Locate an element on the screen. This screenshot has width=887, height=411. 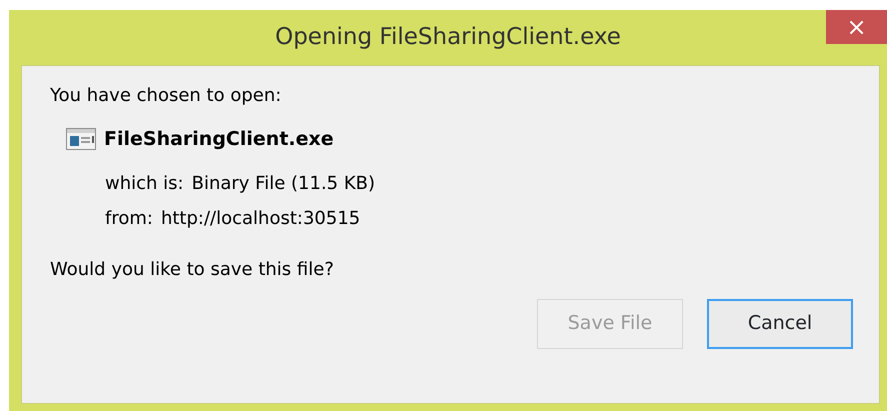
close-button: × is located at coordinates (856, 27).